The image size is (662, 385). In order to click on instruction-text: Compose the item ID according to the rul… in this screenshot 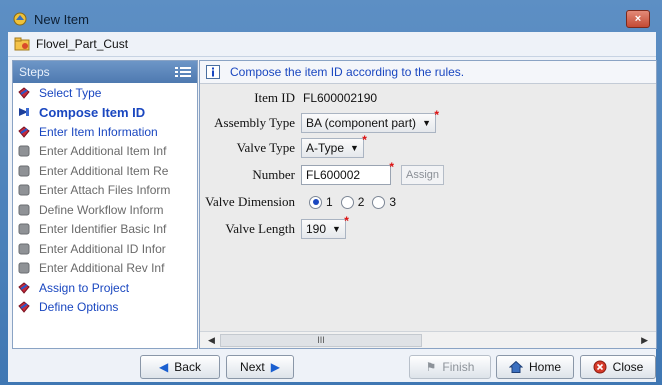, I will do `click(347, 72)`.